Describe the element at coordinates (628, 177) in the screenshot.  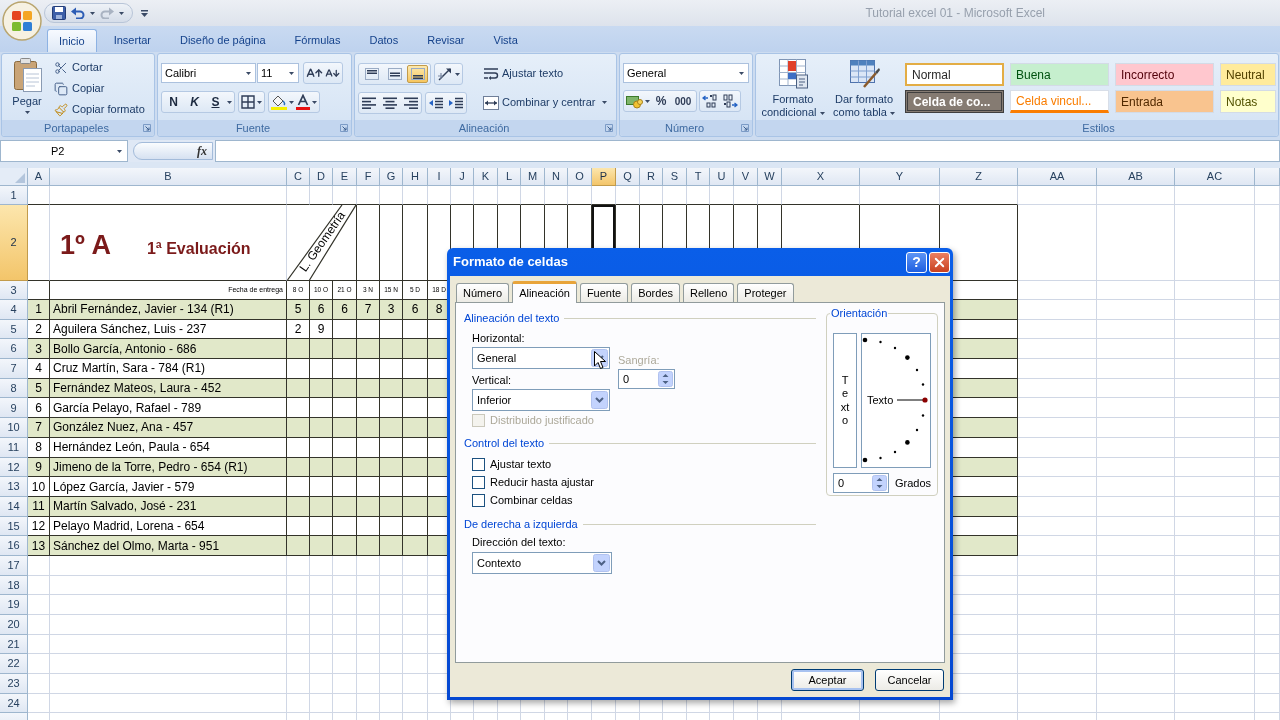
I see `column-header: Q` at that location.